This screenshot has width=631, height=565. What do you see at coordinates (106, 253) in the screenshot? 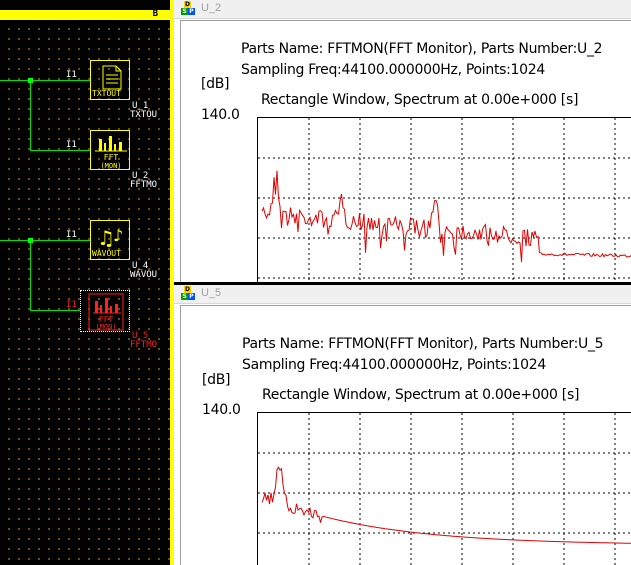
I see `block-symbol-label: WAVOUT` at bounding box center [106, 253].